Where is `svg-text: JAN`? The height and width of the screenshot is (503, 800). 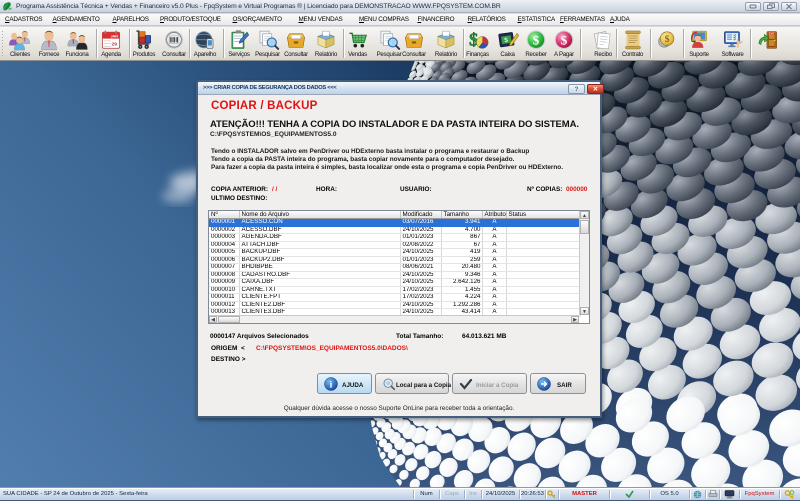
svg-text: JAN is located at coordinates (115, 37).